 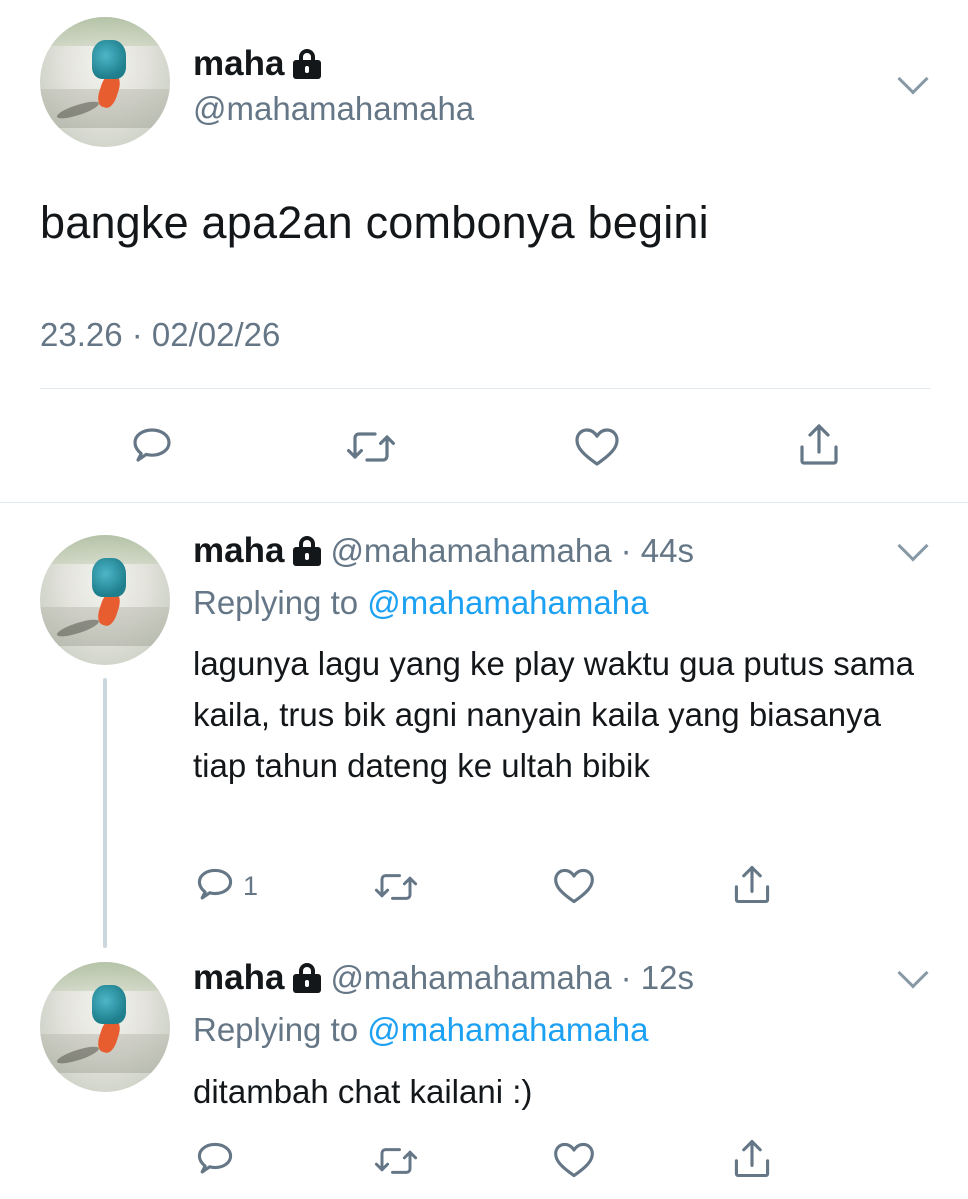 I want to click on tweet-text: bangke apa2an combonya begini, so click(x=374, y=222).